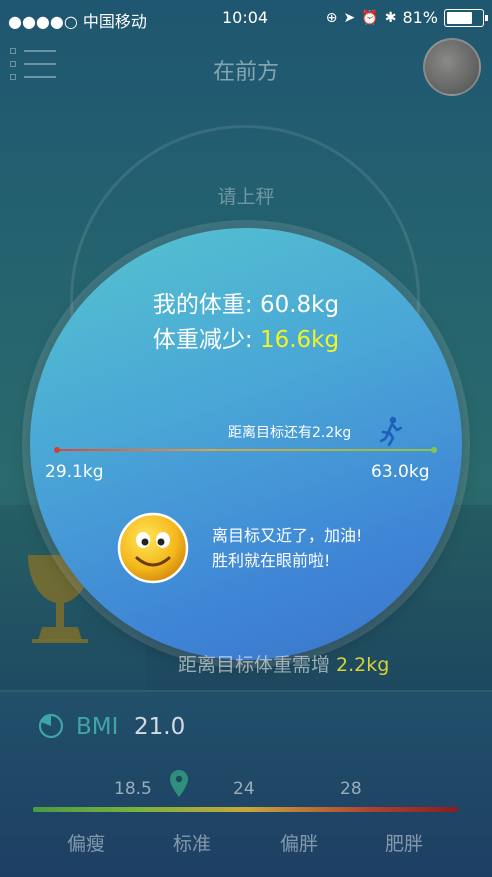  What do you see at coordinates (271, 560) in the screenshot?
I see `encouragement-line-2: 胜利就在眼前啦!` at bounding box center [271, 560].